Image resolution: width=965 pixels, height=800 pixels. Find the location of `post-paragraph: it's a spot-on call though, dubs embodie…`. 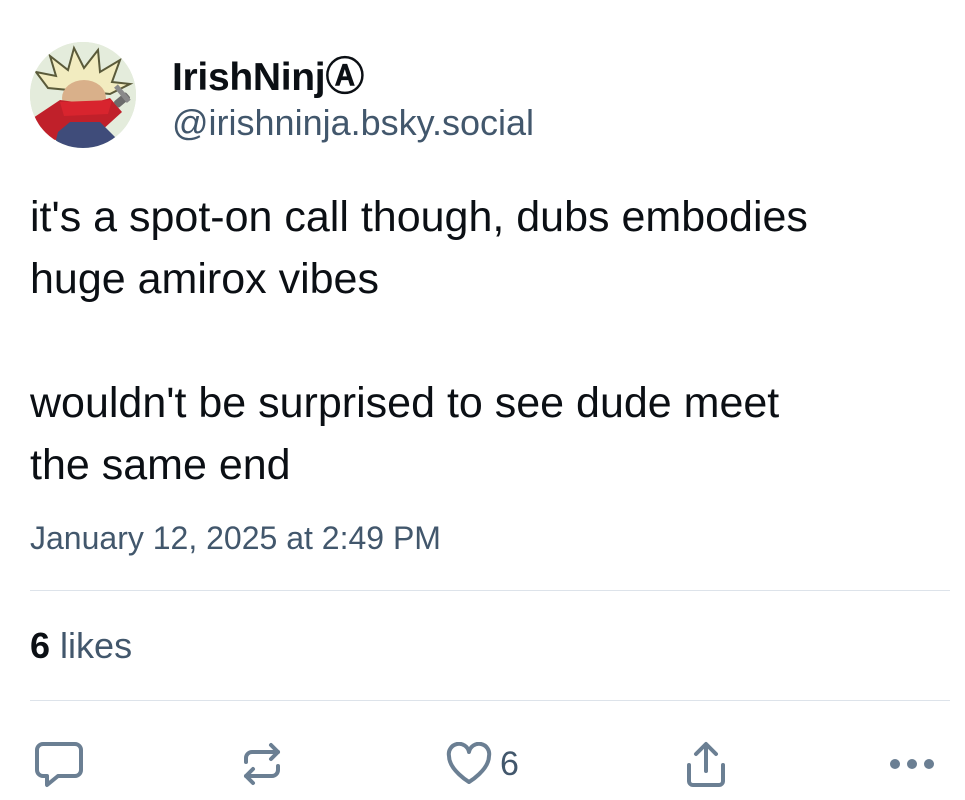

post-paragraph: it's a spot-on call though, dubs embodie… is located at coordinates (419, 248).